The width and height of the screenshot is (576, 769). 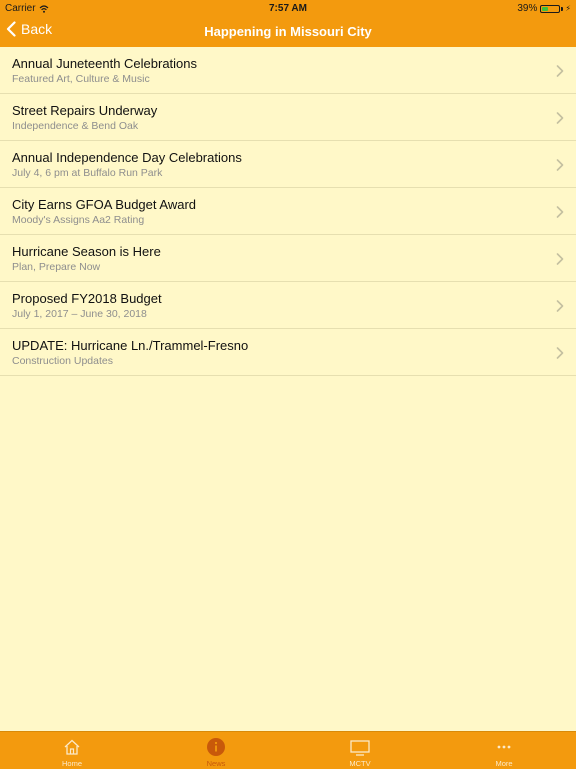 What do you see at coordinates (104, 204) in the screenshot?
I see `list-item-title: City Earns GFOA Budget Award` at bounding box center [104, 204].